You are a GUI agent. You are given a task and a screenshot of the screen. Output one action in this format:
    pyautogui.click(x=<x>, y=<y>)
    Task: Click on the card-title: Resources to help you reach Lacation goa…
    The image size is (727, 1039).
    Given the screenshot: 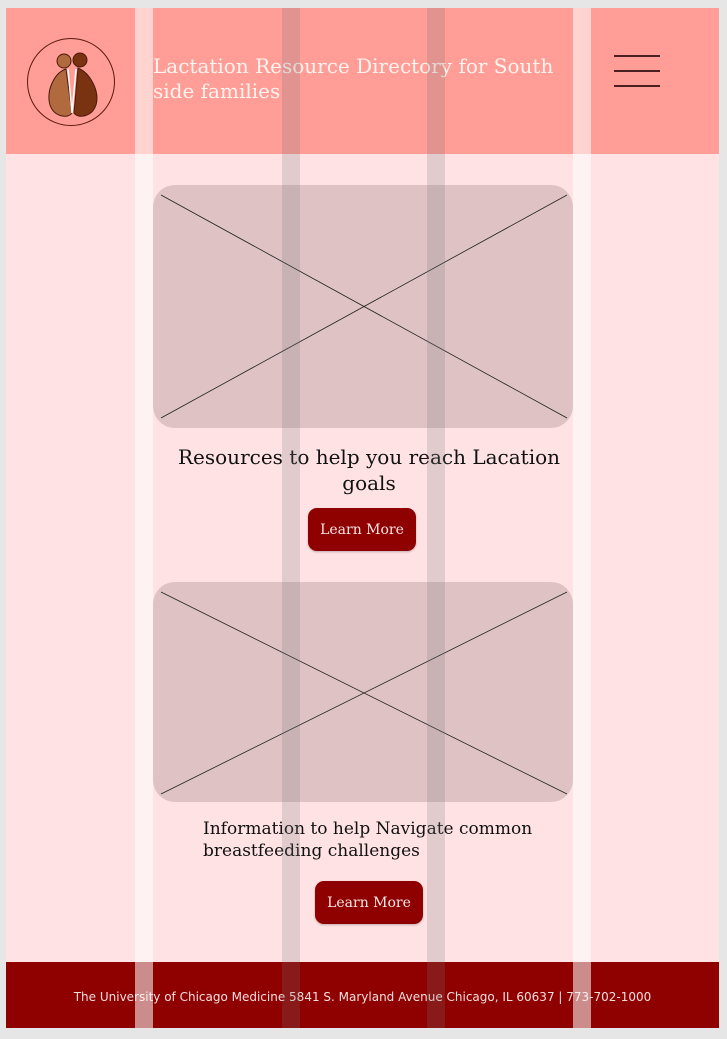 What is the action you would take?
    pyautogui.click(x=369, y=470)
    